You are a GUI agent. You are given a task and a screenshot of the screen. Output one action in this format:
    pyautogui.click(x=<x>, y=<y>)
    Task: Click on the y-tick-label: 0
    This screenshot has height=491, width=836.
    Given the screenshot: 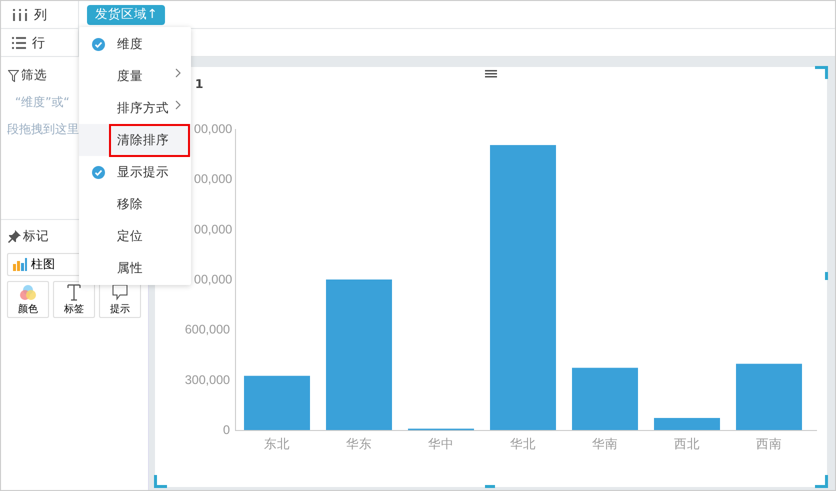 What is the action you would take?
    pyautogui.click(x=226, y=430)
    